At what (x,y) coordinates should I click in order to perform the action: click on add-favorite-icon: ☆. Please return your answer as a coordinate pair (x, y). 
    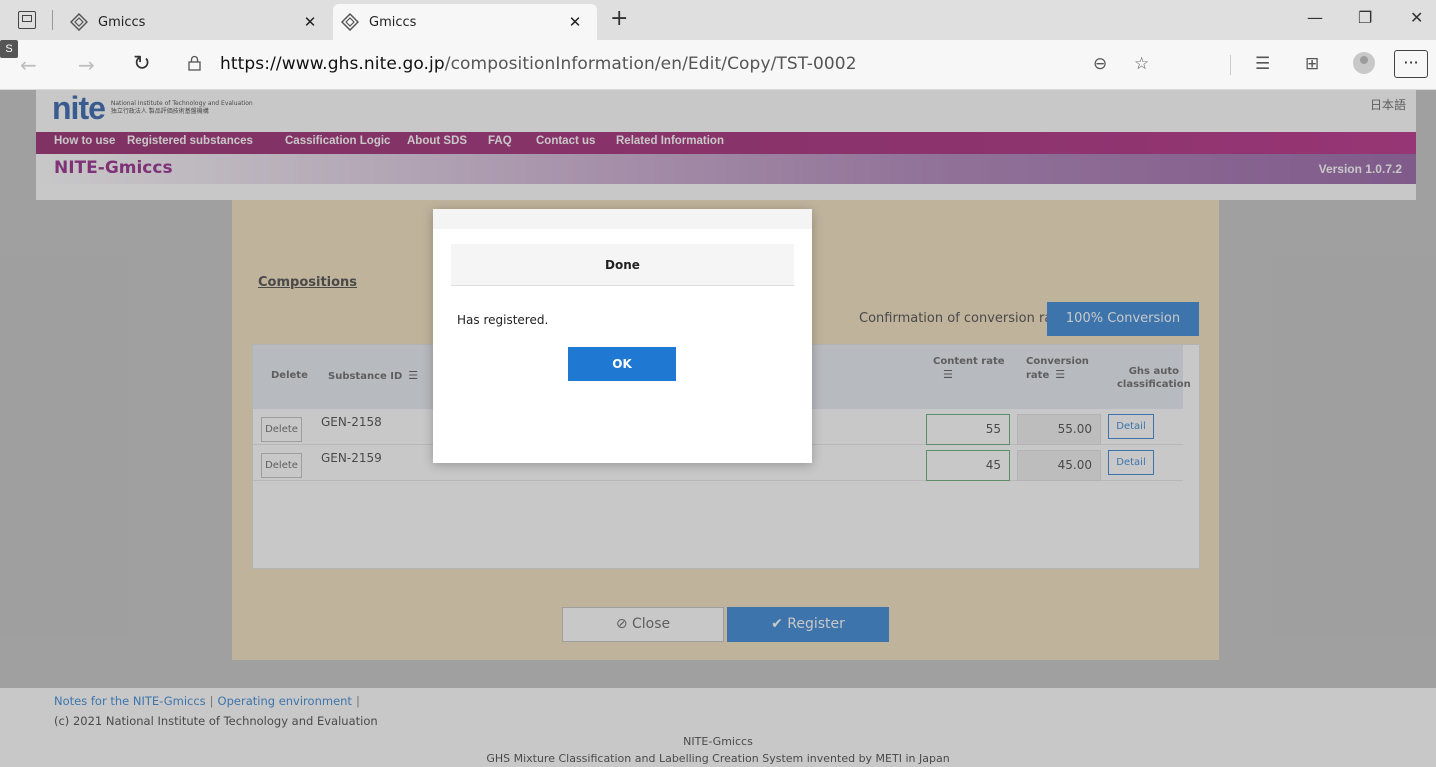
    Looking at the image, I should click on (1141, 64).